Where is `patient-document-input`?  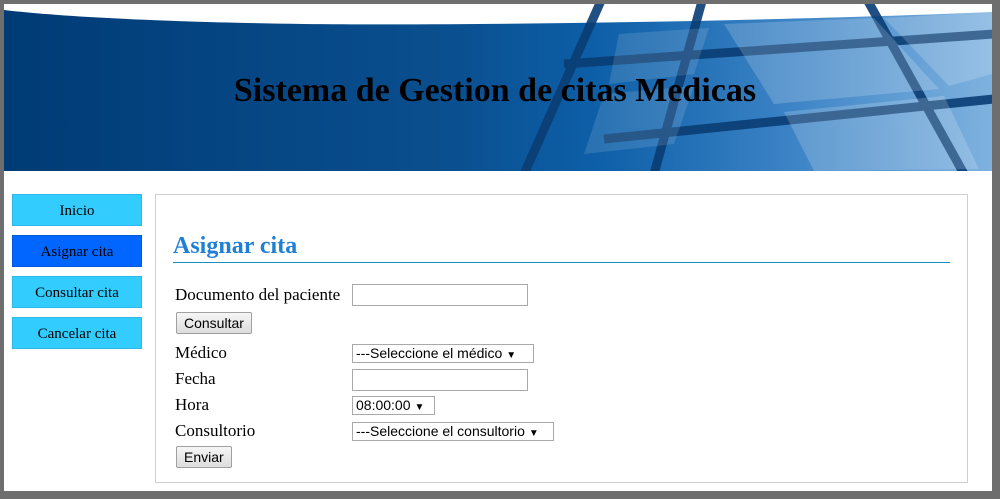
patient-document-input is located at coordinates (440, 295).